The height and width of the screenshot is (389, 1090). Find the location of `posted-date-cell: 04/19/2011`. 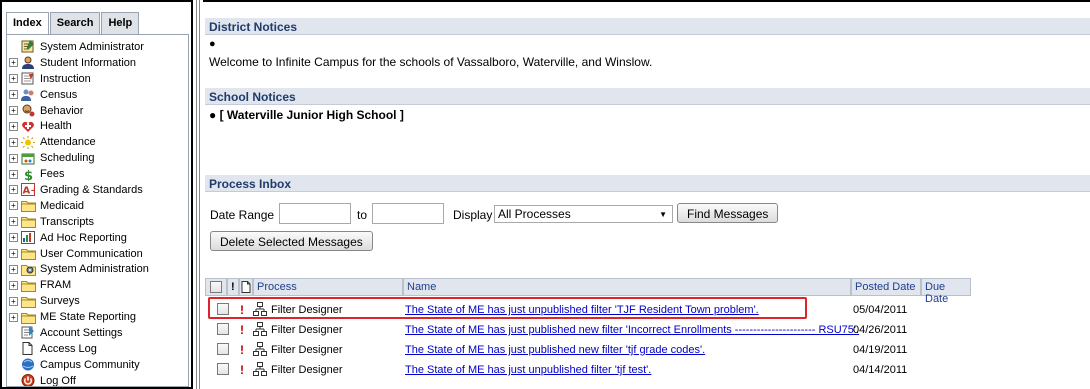

posted-date-cell: 04/19/2011 is located at coordinates (880, 350).